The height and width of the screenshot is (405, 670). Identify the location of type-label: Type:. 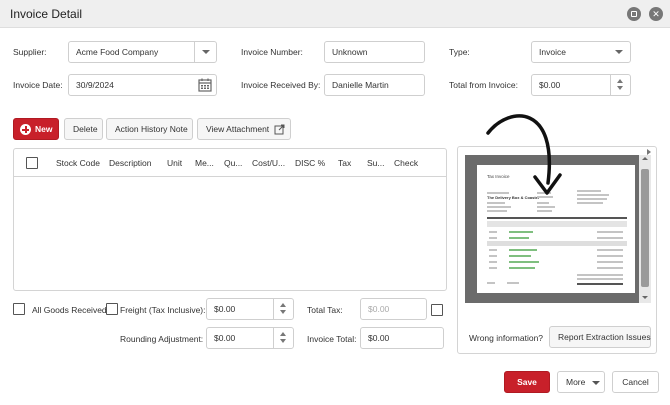
(459, 52).